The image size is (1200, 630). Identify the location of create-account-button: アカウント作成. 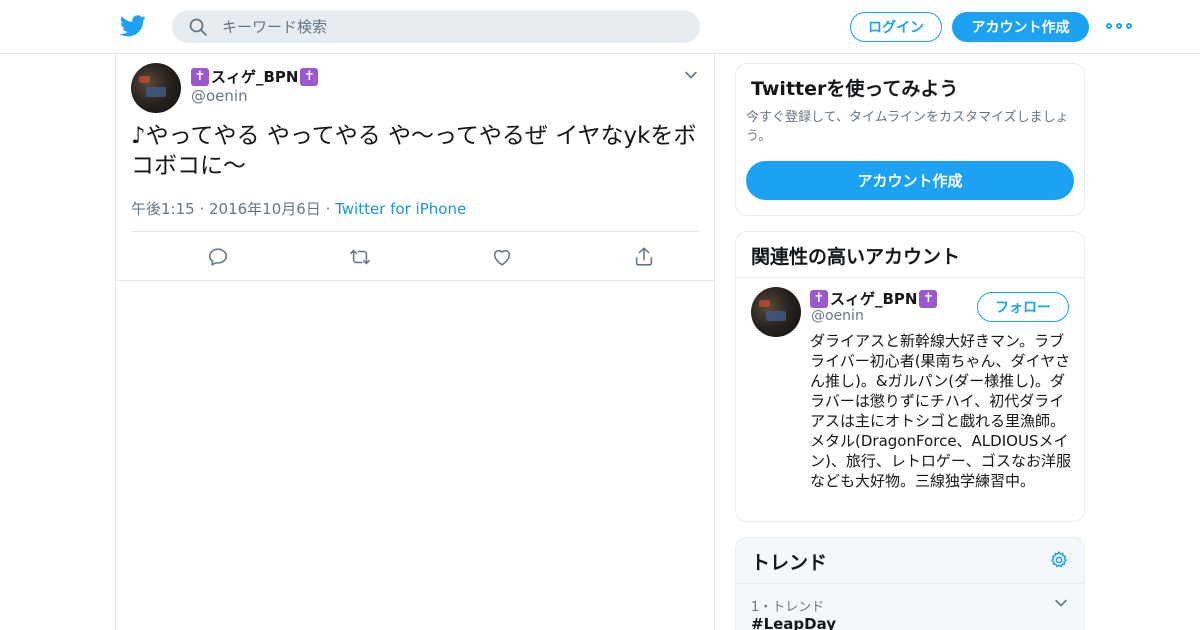
(910, 180).